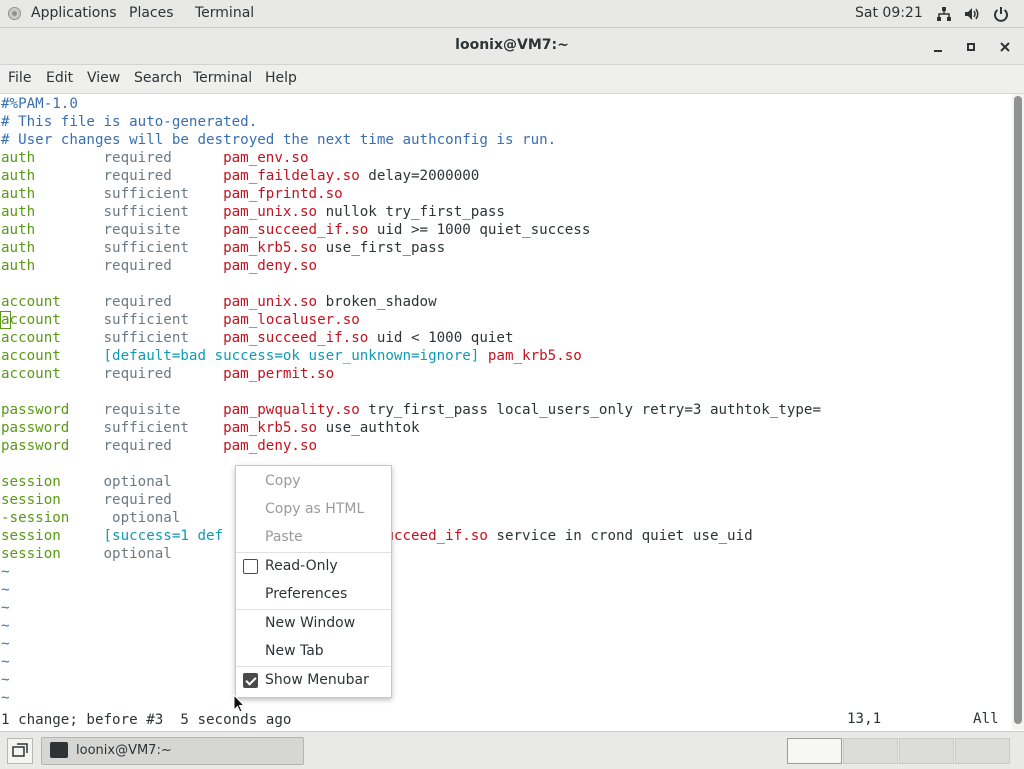 The width and height of the screenshot is (1024, 769). Describe the element at coordinates (512, 14) in the screenshot. I see `top-bar: Applications Places Terminal Sat 09:21` at that location.